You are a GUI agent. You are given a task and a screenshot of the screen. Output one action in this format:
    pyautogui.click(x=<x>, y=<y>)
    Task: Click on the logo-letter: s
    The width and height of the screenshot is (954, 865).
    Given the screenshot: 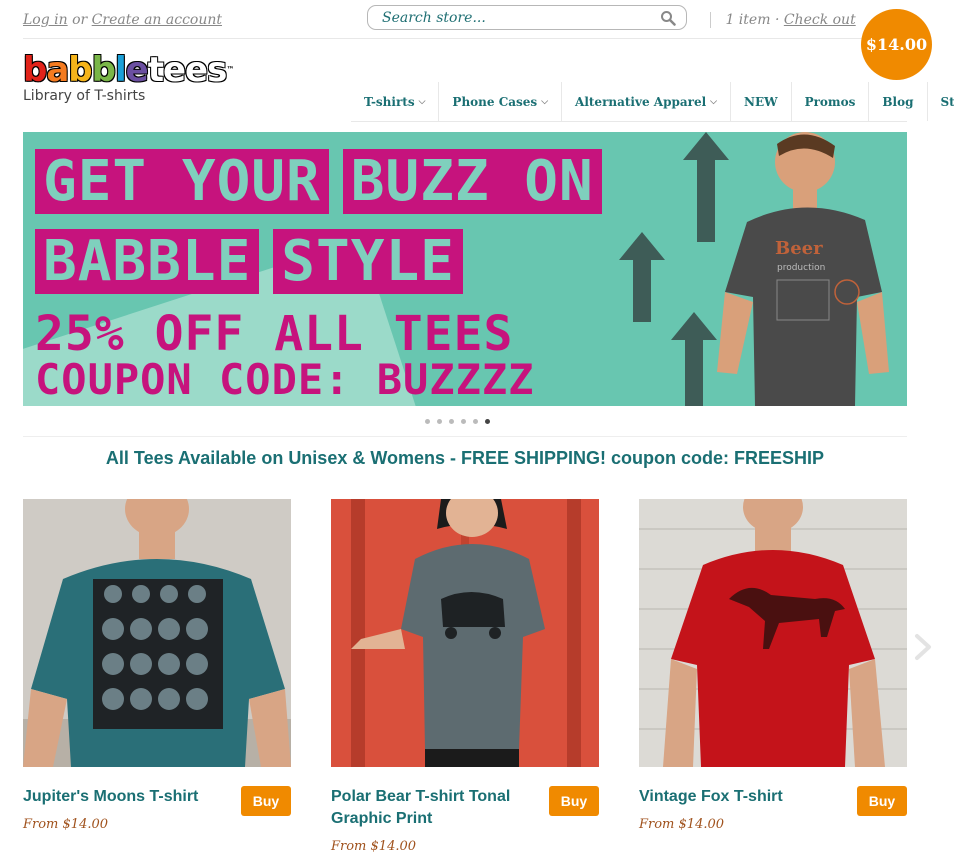 What is the action you would take?
    pyautogui.click(x=217, y=70)
    